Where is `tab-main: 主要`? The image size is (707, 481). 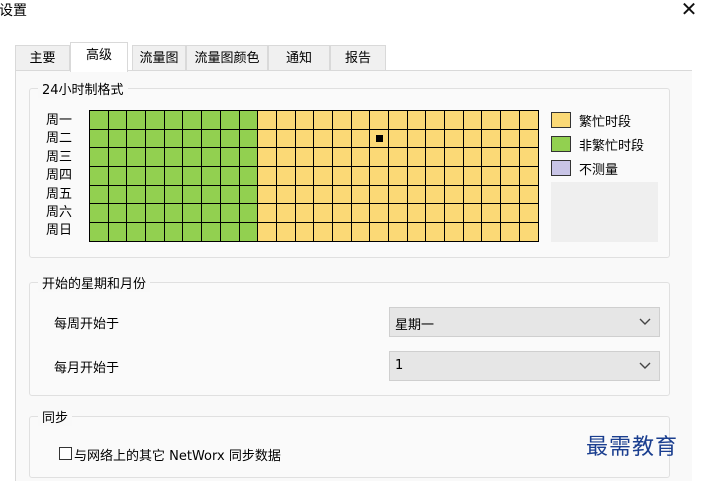
tab-main: 主要 is located at coordinates (42, 58).